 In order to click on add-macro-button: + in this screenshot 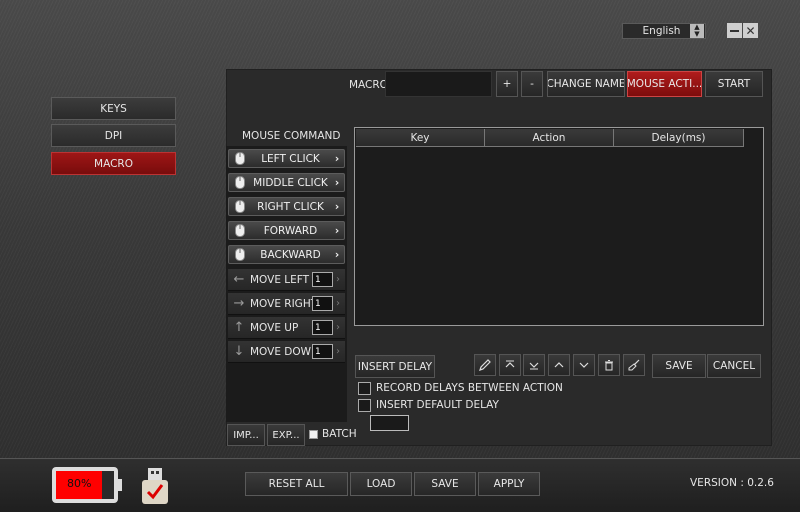, I will do `click(507, 84)`.